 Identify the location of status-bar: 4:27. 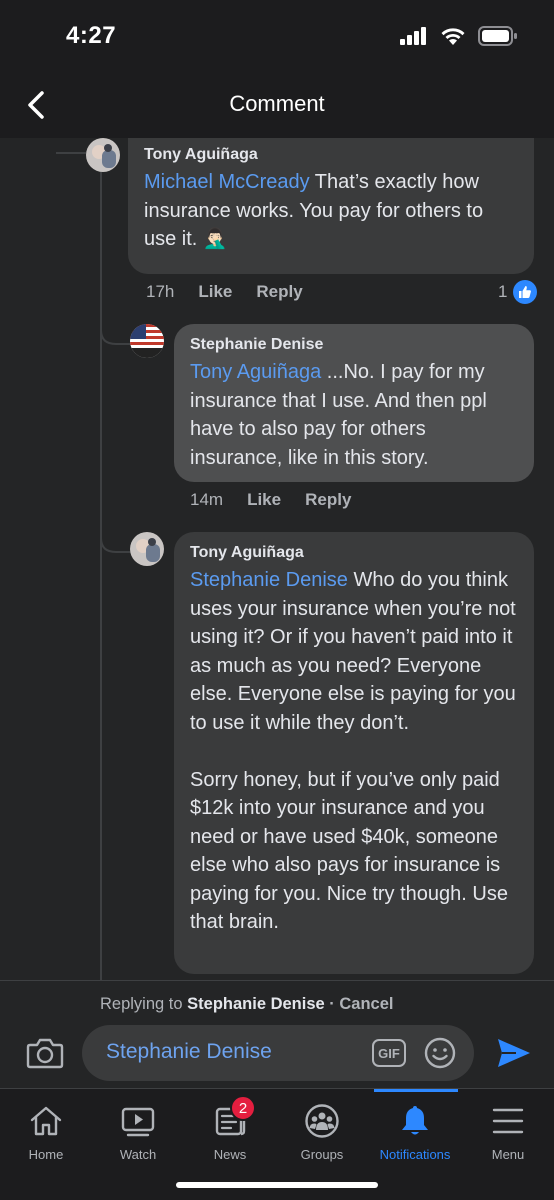
(277, 36).